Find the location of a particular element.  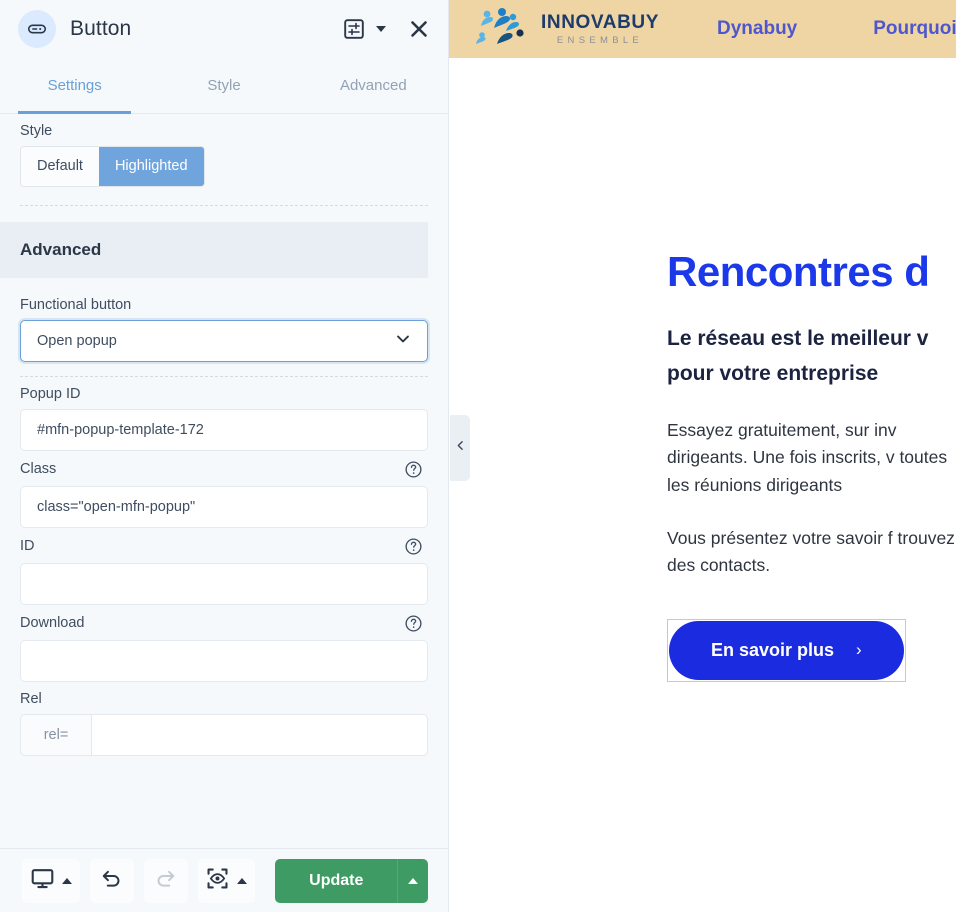

popup-id-input is located at coordinates (224, 429).